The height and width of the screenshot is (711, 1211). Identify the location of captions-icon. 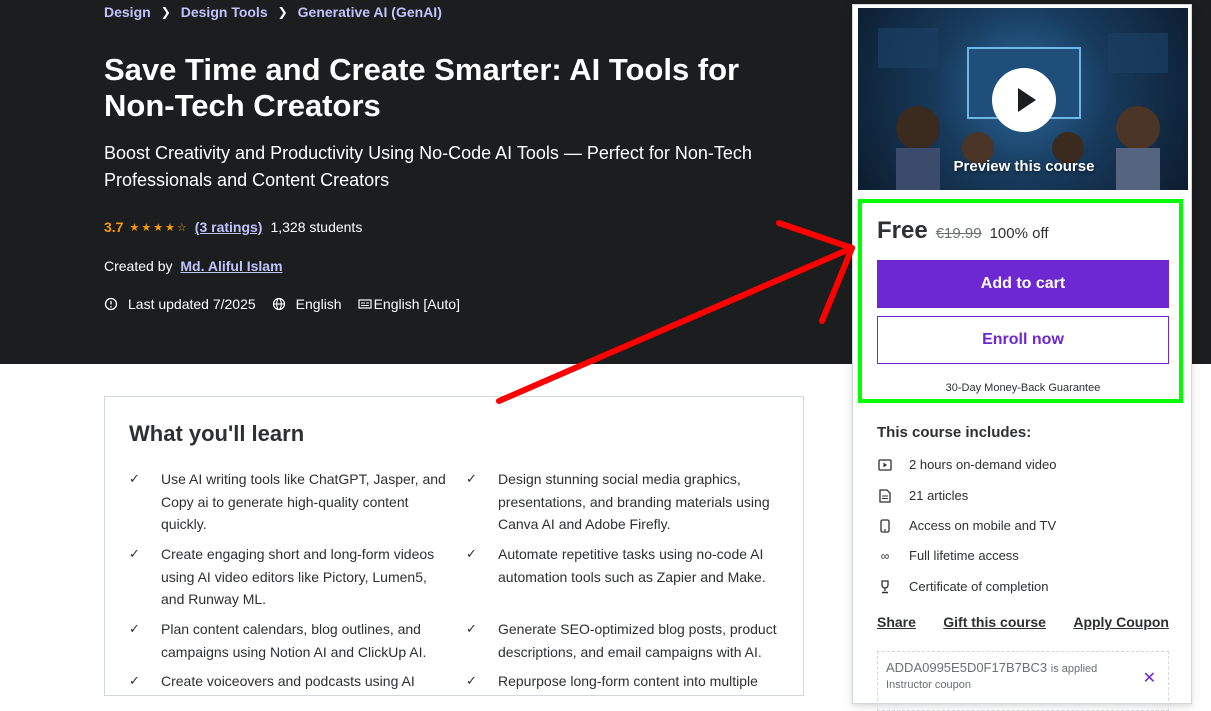
(364, 304).